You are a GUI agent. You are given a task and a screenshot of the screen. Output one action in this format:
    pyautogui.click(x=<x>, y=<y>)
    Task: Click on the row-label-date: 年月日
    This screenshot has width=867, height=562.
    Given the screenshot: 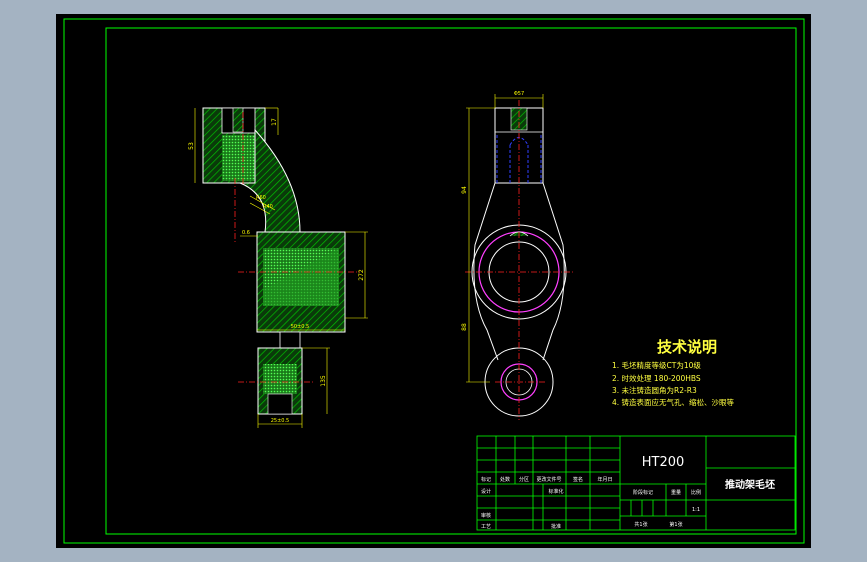 What is the action you would take?
    pyautogui.click(x=604, y=479)
    